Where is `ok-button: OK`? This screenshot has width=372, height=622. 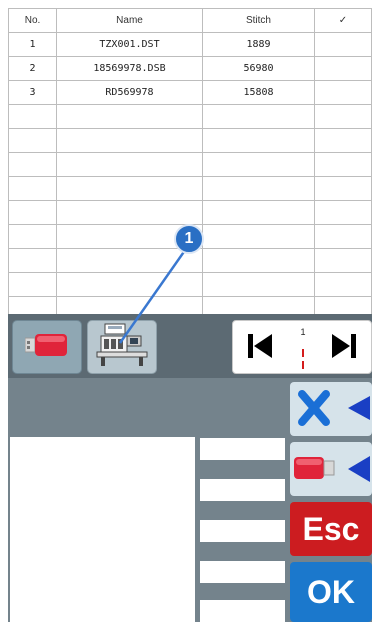 ok-button: OK is located at coordinates (331, 592).